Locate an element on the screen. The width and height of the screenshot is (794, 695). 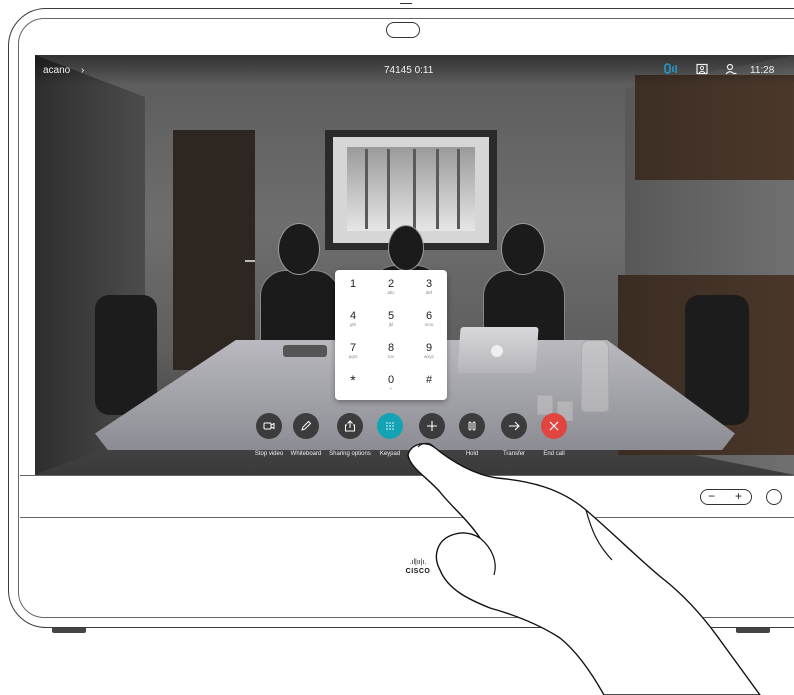
volume-down-icon: − is located at coordinates (711, 496).